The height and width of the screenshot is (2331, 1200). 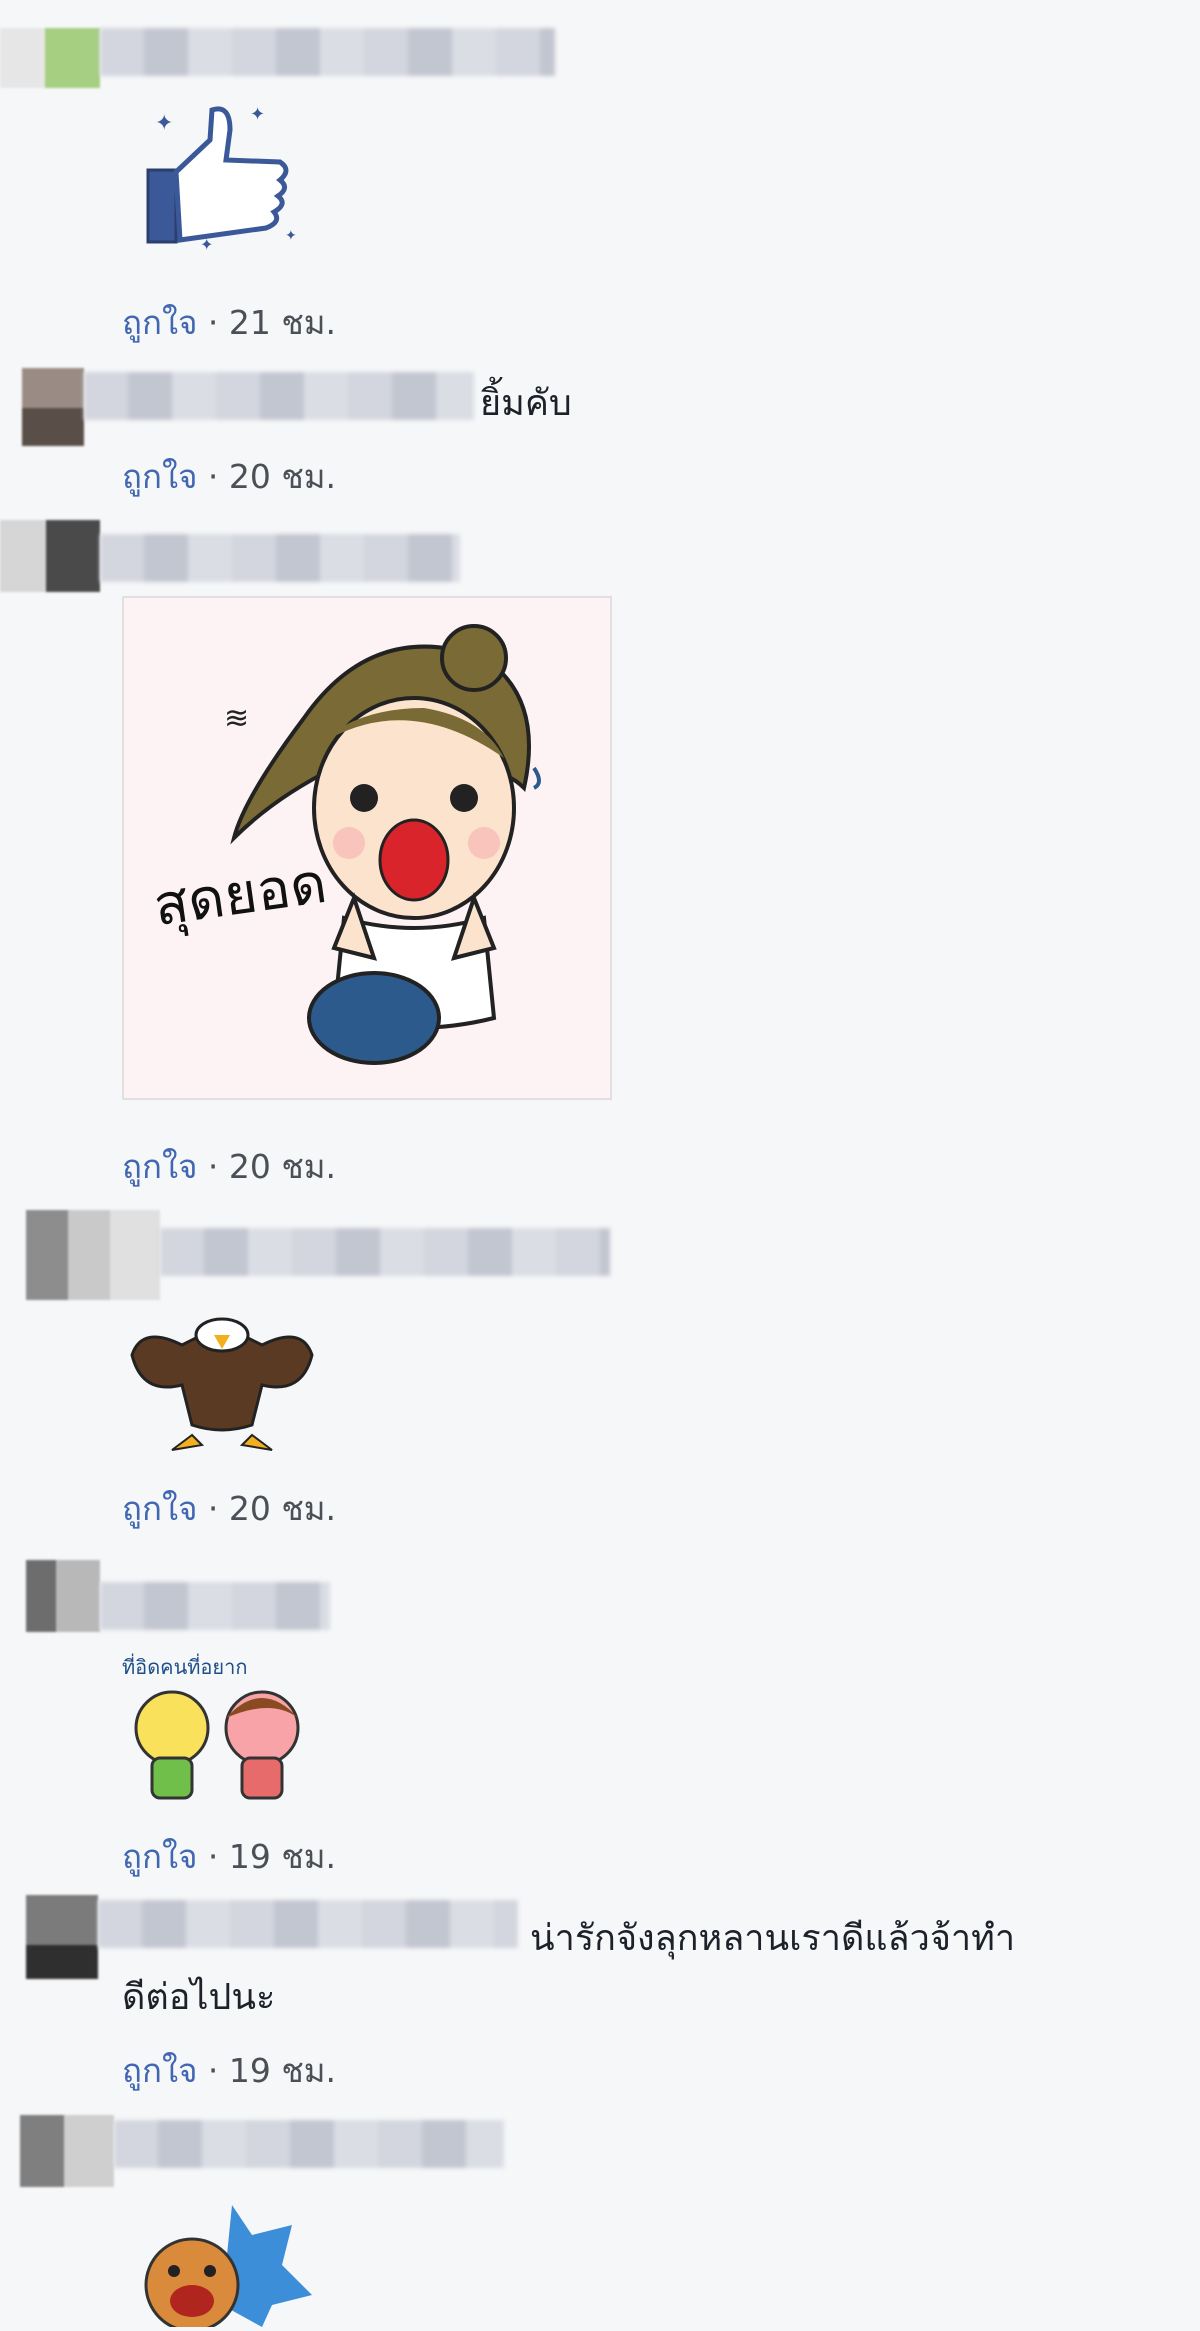 What do you see at coordinates (272, 322) in the screenshot?
I see `timestamp: · 21 ชม.` at bounding box center [272, 322].